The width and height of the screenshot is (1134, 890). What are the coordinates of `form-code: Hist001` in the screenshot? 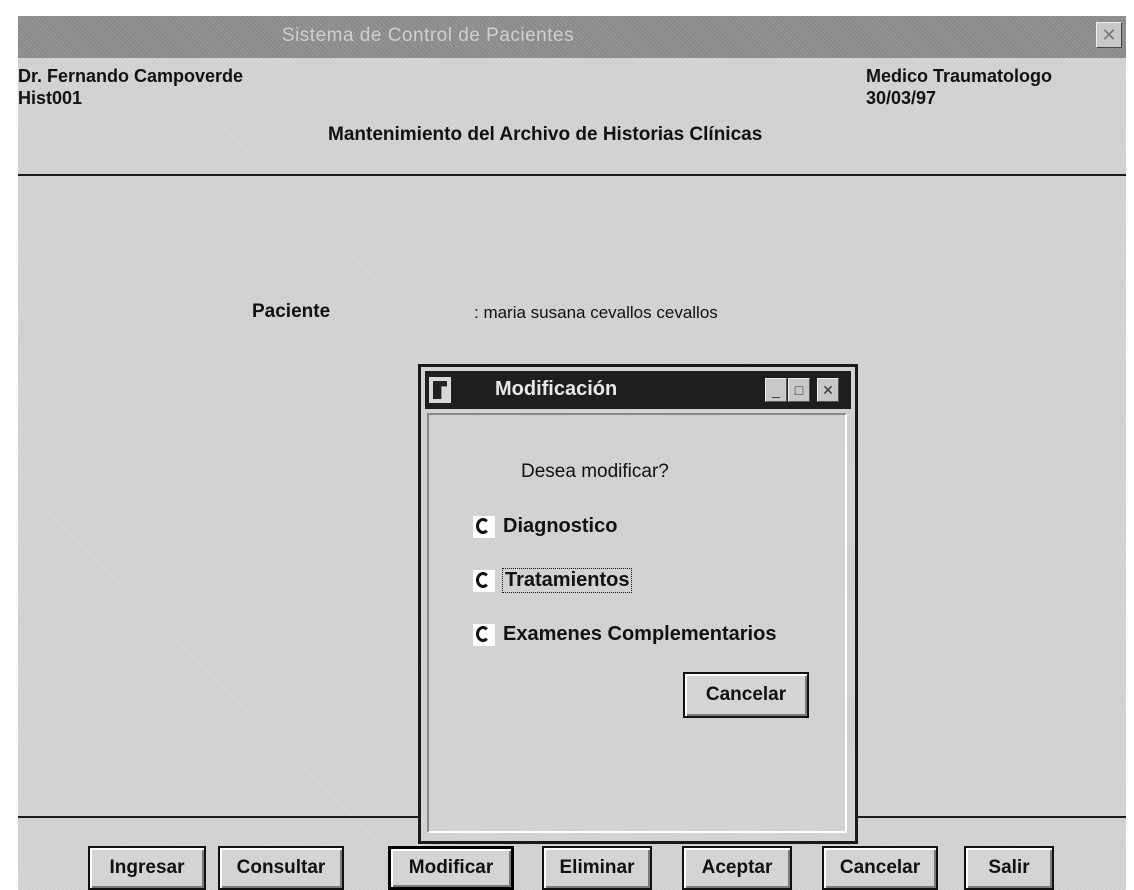 It's located at (50, 98).